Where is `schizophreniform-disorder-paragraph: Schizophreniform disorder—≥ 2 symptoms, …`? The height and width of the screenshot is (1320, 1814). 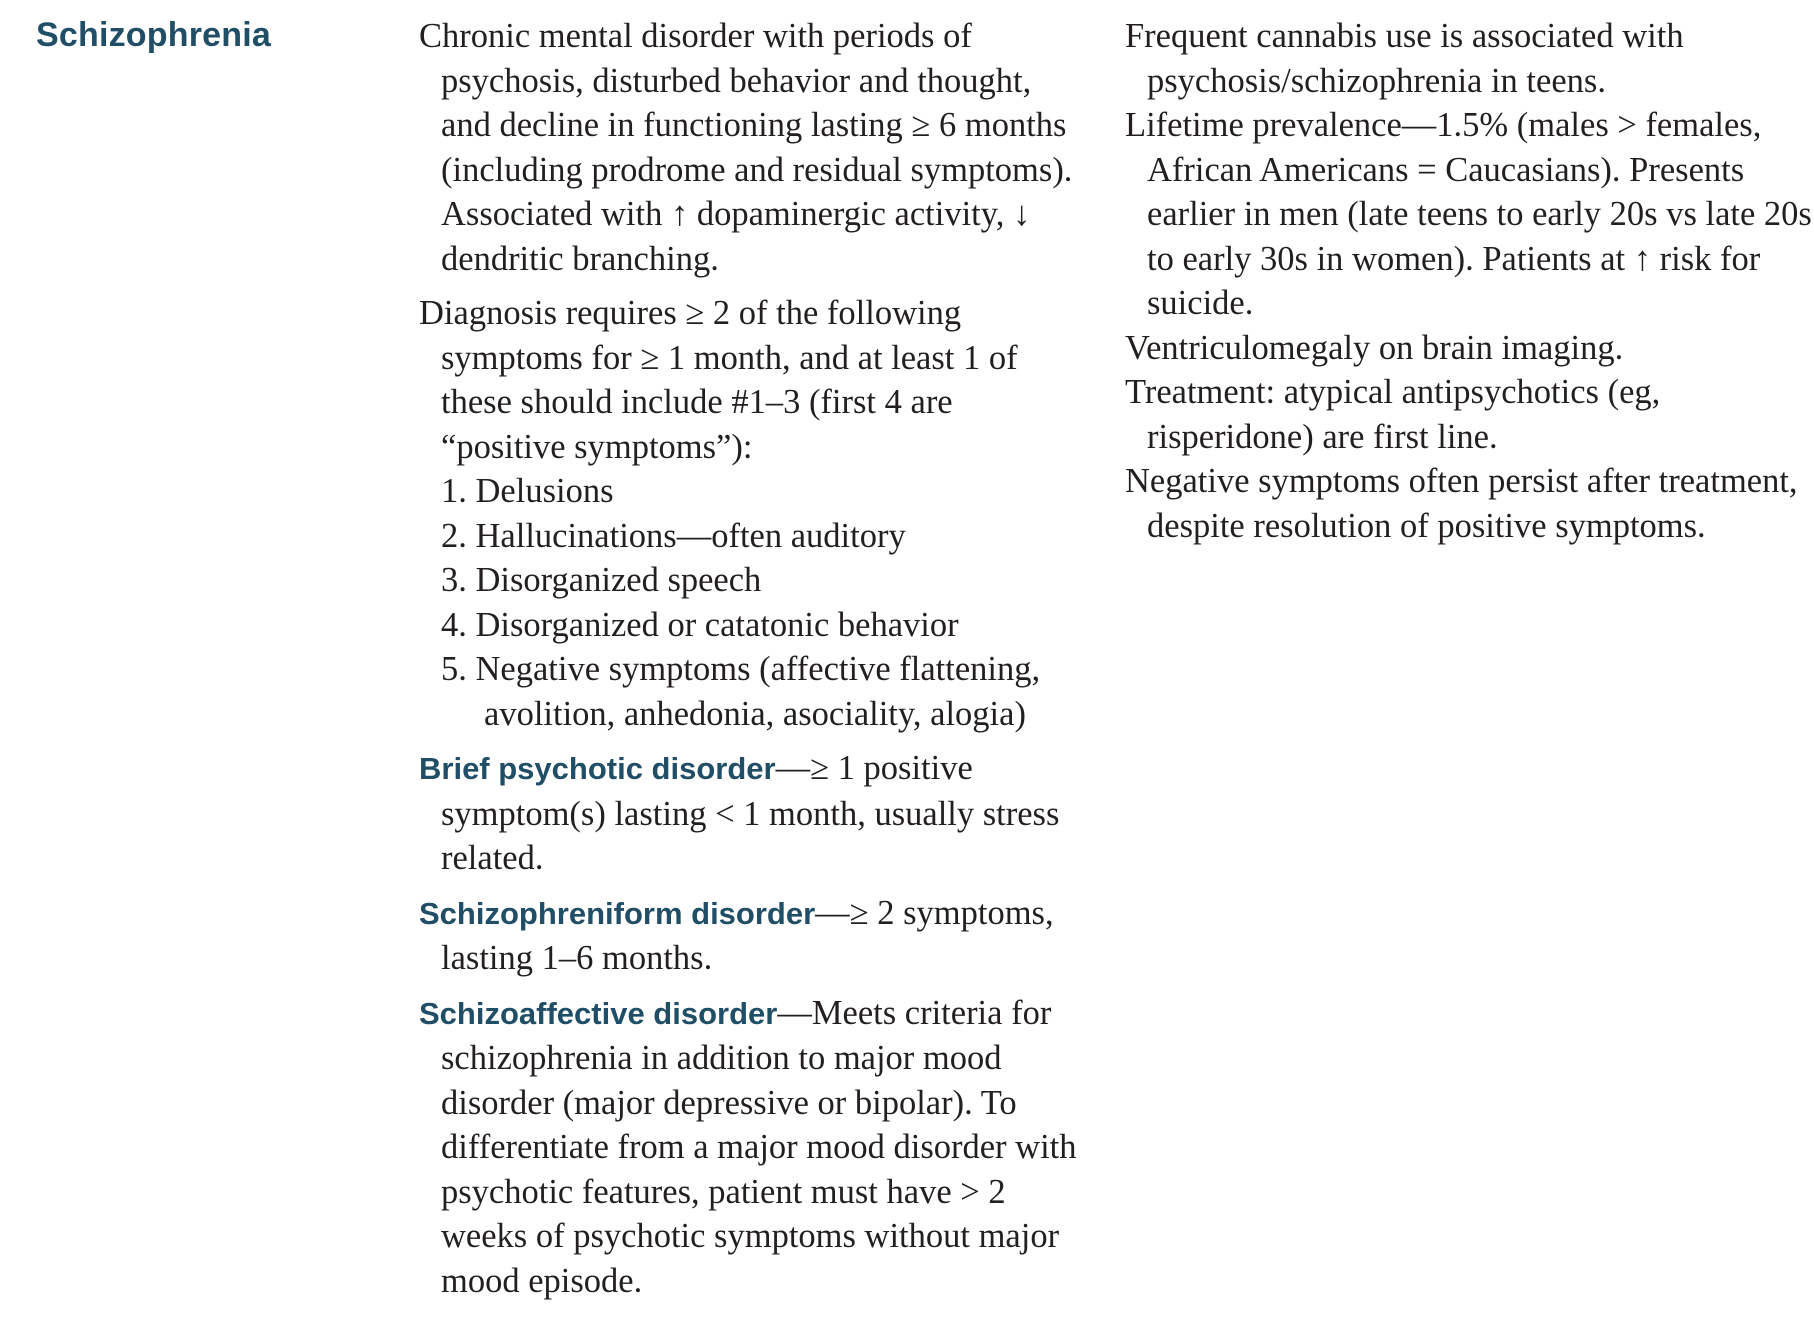 schizophreniform-disorder-paragraph: Schizophreniform disorder—≥ 2 symptoms, … is located at coordinates (752, 936).